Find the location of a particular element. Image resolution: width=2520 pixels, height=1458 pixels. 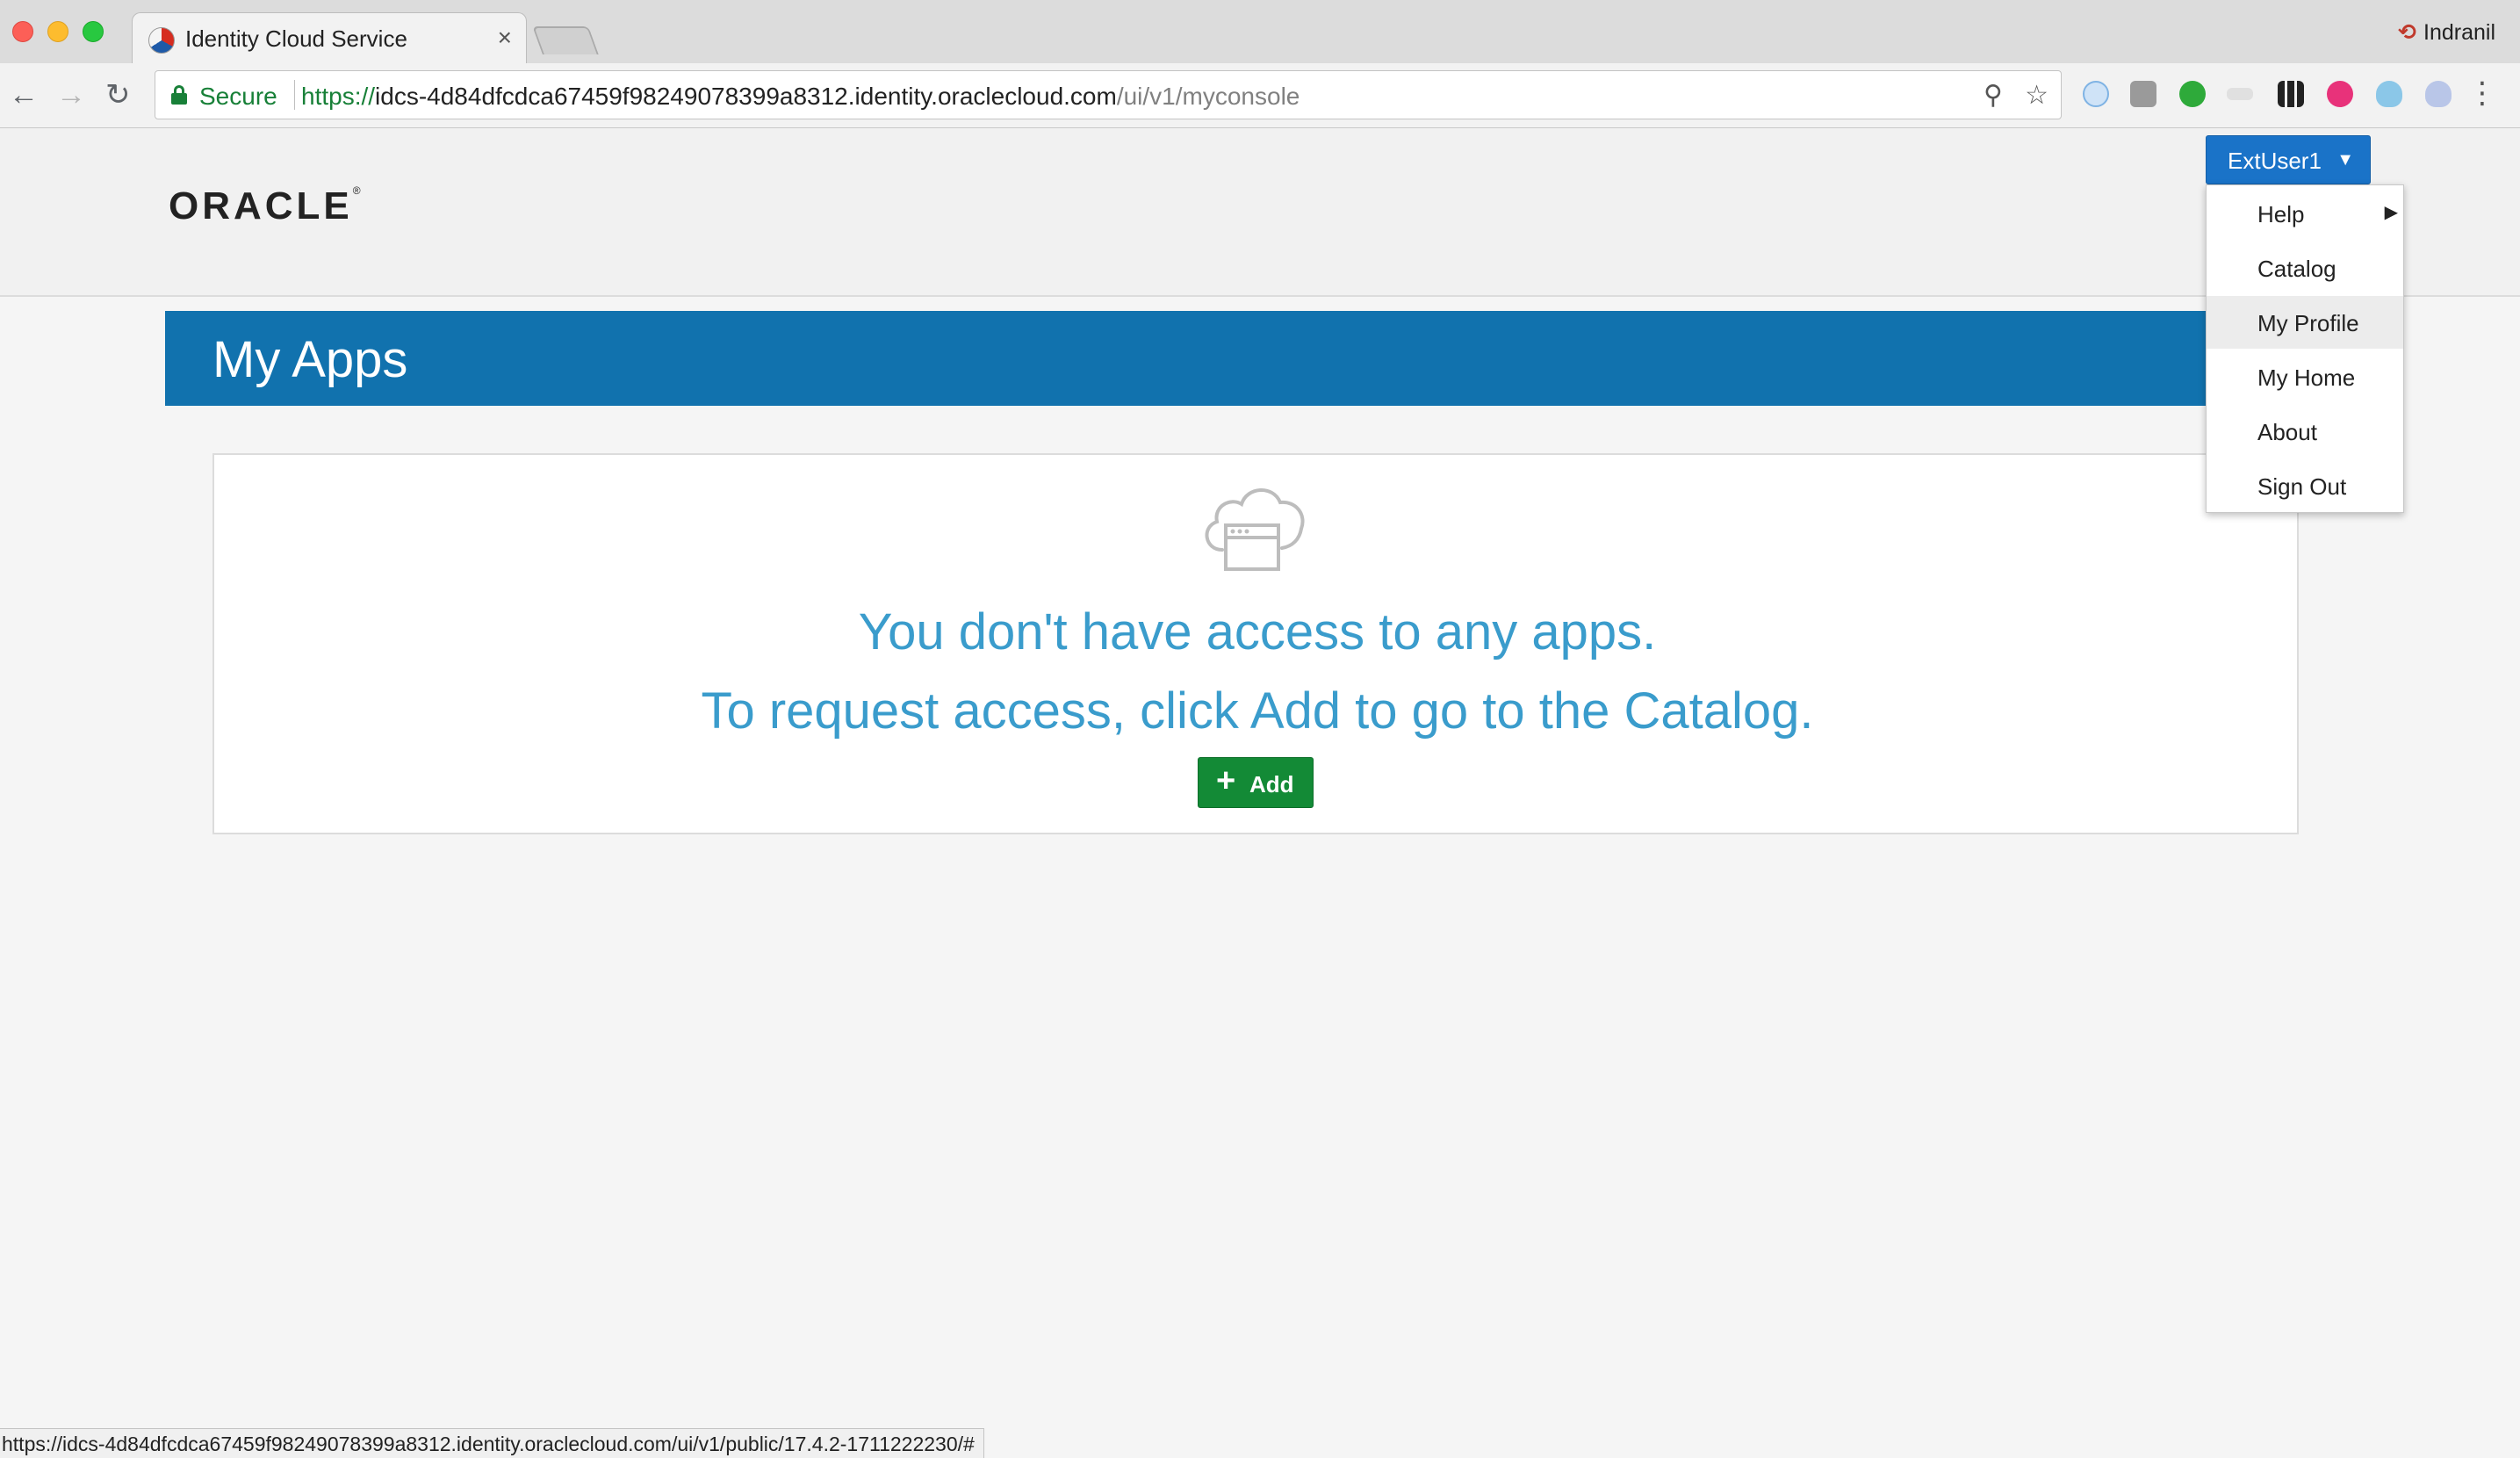

address-separator is located at coordinates (294, 95).